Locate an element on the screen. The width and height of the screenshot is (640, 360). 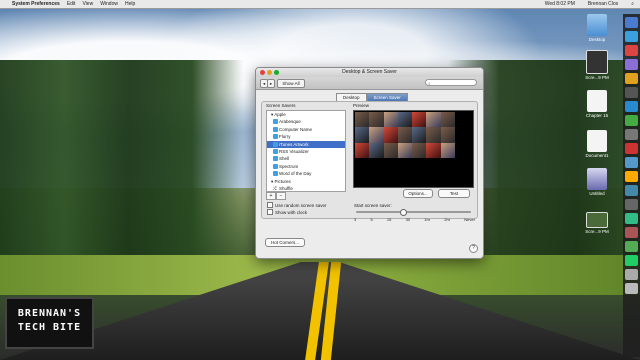
window-title: Desktop & Screen Saver is located at coordinates (369, 72).